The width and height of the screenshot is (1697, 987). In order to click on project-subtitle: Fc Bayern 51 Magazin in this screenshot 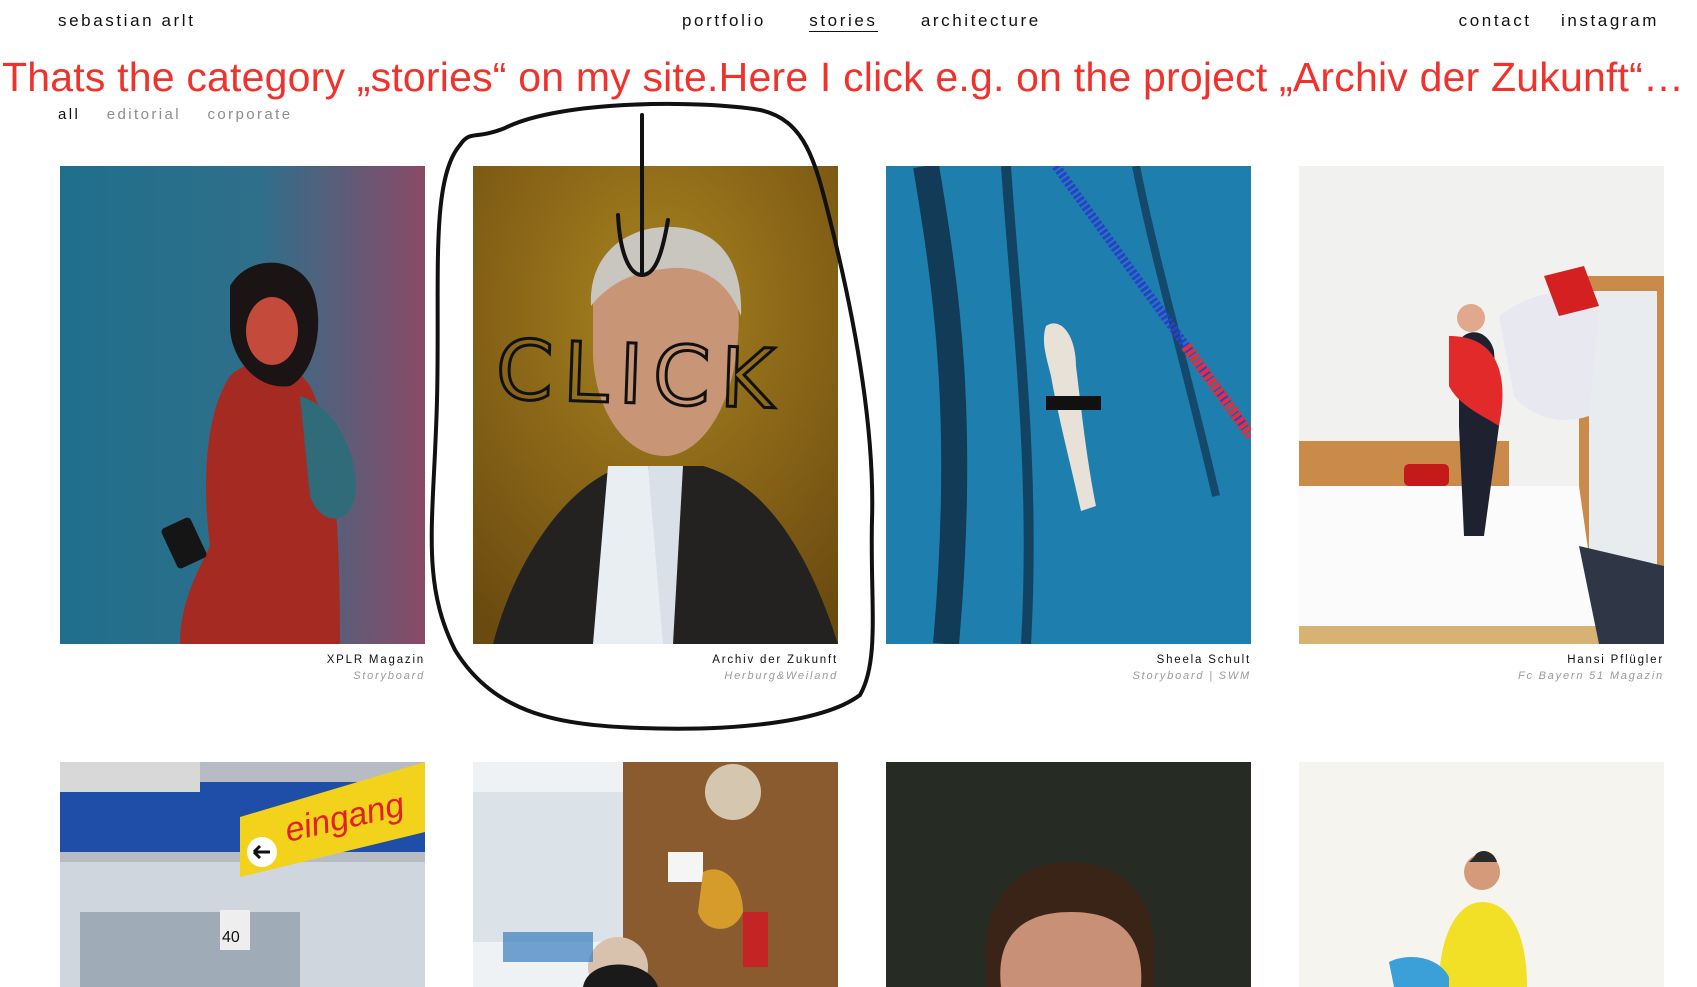, I will do `click(1590, 676)`.